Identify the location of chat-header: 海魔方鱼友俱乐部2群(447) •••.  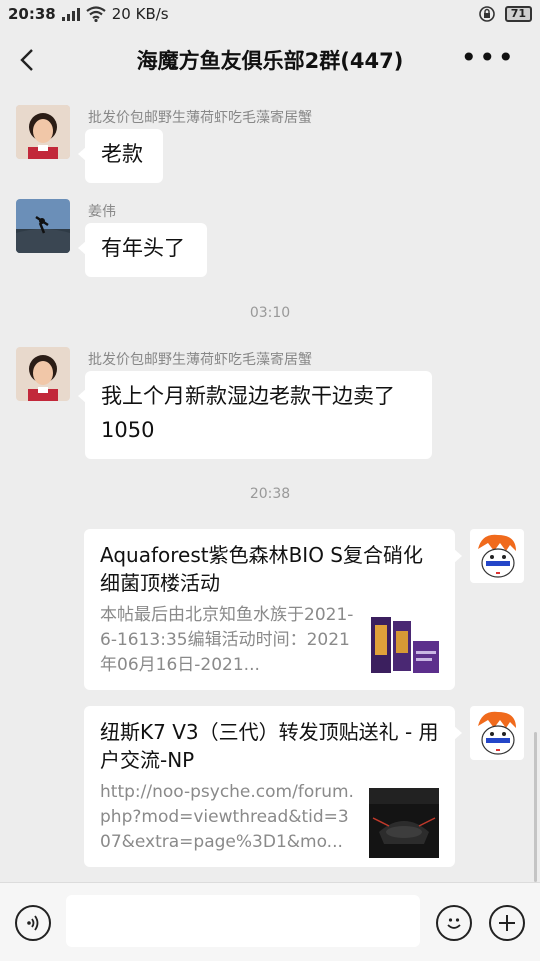
(270, 60).